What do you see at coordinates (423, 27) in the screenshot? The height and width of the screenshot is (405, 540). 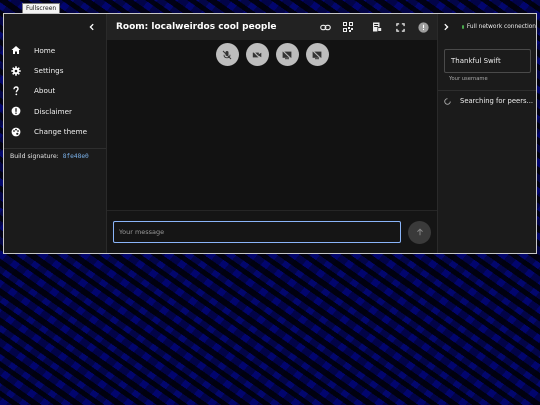 I see `user-avatar-icon` at bounding box center [423, 27].